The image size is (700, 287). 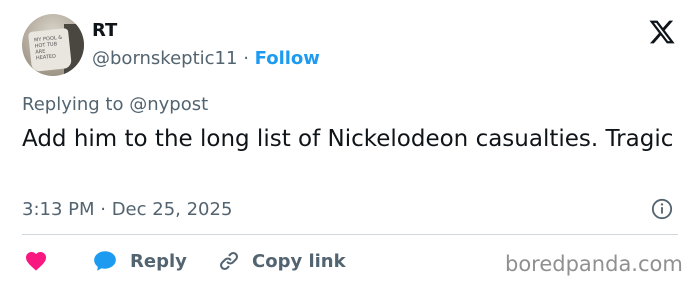 I want to click on reply-label: Reply, so click(x=158, y=261).